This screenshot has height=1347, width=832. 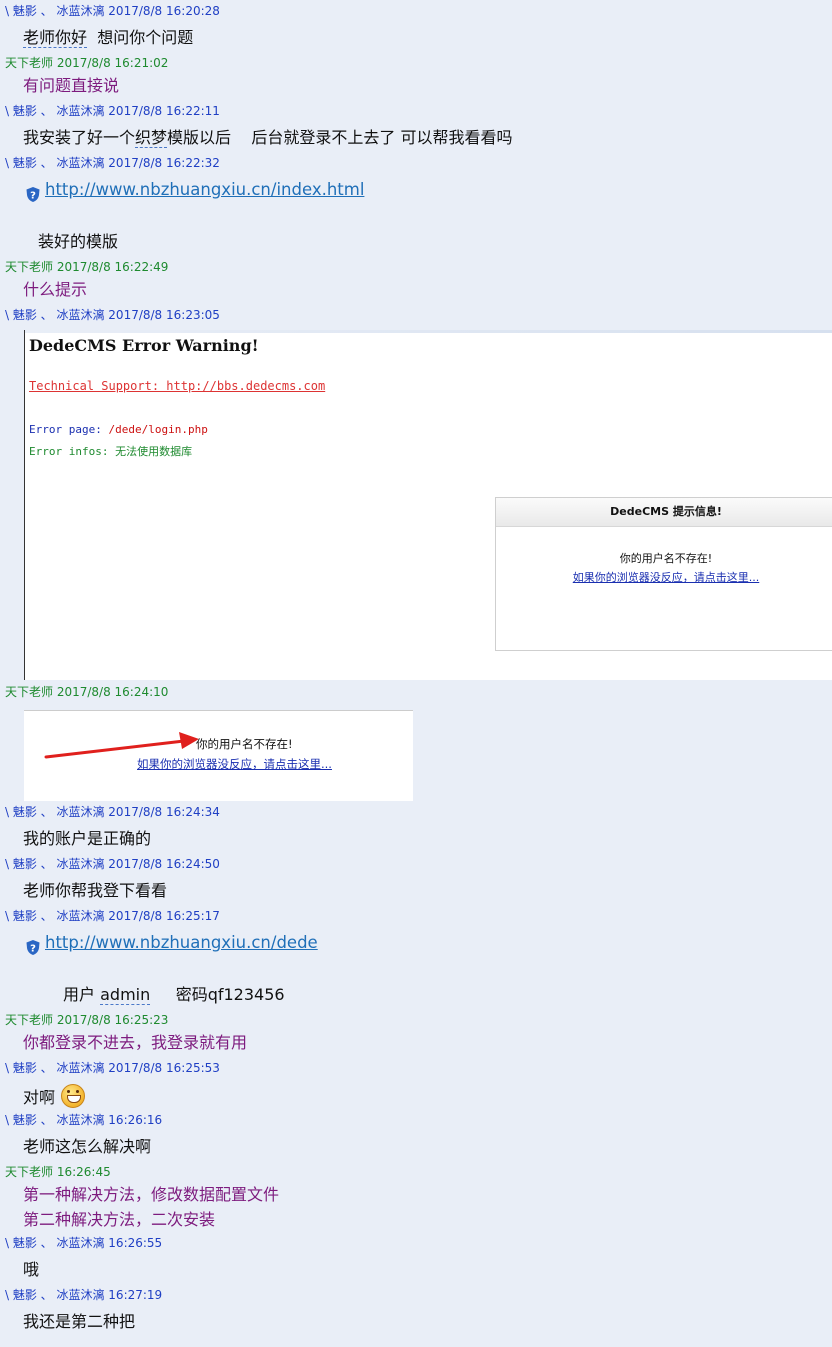 I want to click on message-header: \ 魅影 、 冰蓝沐漓 2017/8/8 16:22:32, so click(x=112, y=163).